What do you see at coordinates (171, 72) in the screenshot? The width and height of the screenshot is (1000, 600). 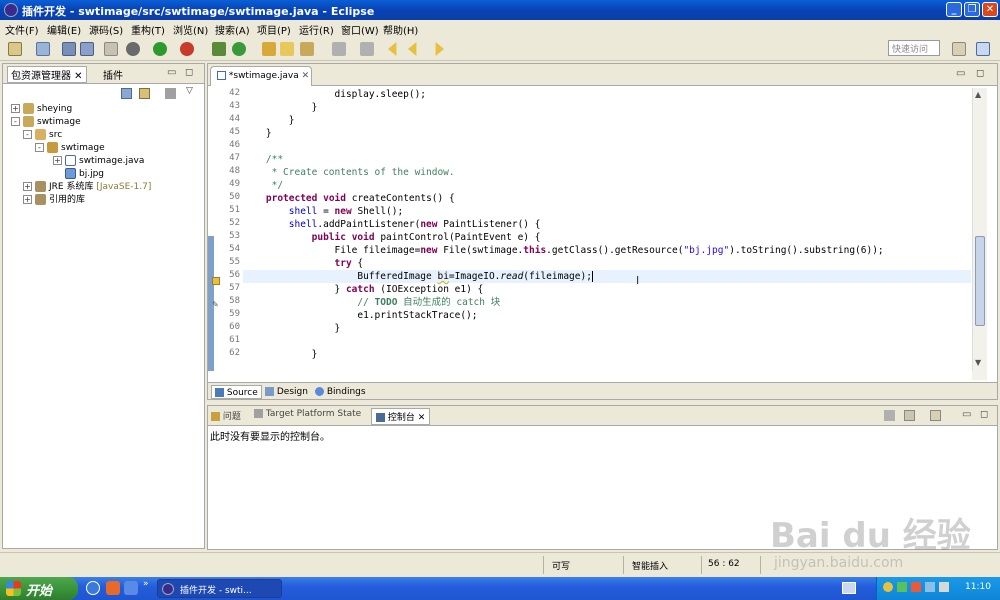 I see `minimize-view-icon: ▭` at bounding box center [171, 72].